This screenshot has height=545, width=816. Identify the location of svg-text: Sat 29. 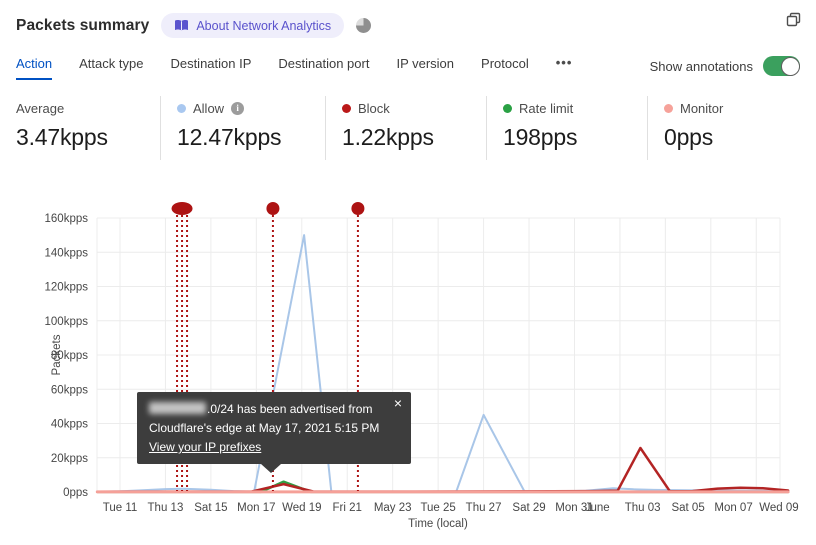
(528, 508).